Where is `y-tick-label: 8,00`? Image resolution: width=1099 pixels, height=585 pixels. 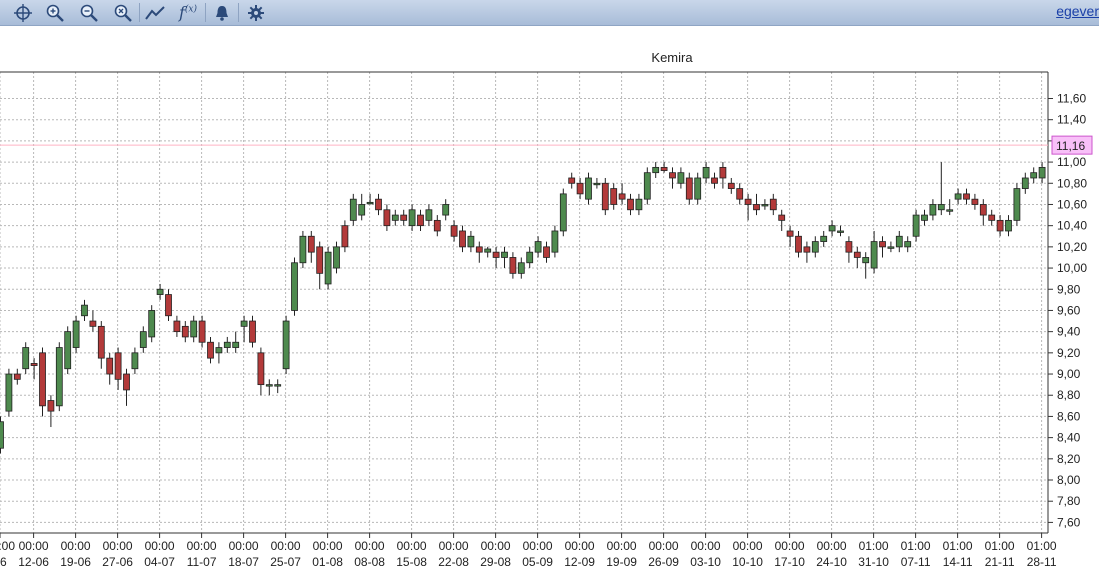 y-tick-label: 8,00 is located at coordinates (1069, 480).